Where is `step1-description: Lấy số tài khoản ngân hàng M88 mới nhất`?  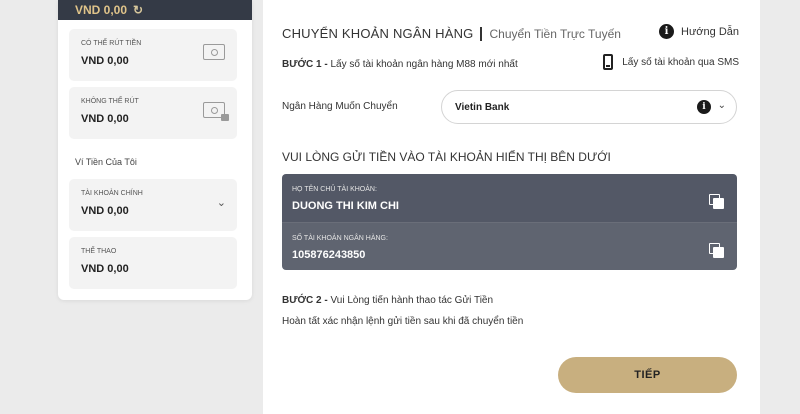 step1-description: Lấy số tài khoản ngân hàng M88 mới nhất is located at coordinates (424, 64).